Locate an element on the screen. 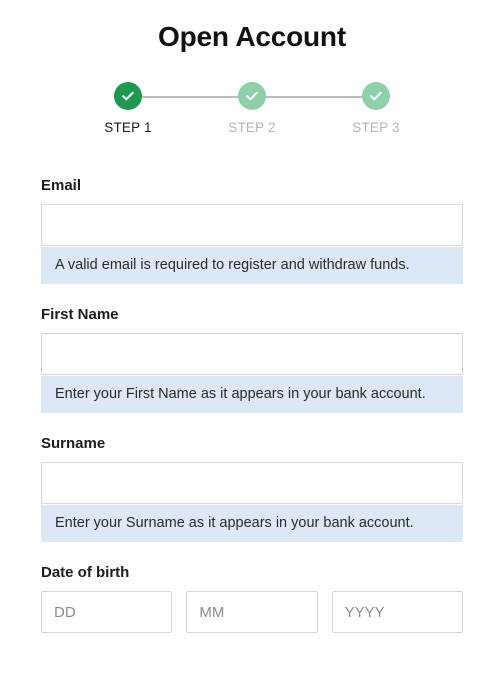 The width and height of the screenshot is (504, 700). stepper-step-2: STEP 2 is located at coordinates (252, 108).